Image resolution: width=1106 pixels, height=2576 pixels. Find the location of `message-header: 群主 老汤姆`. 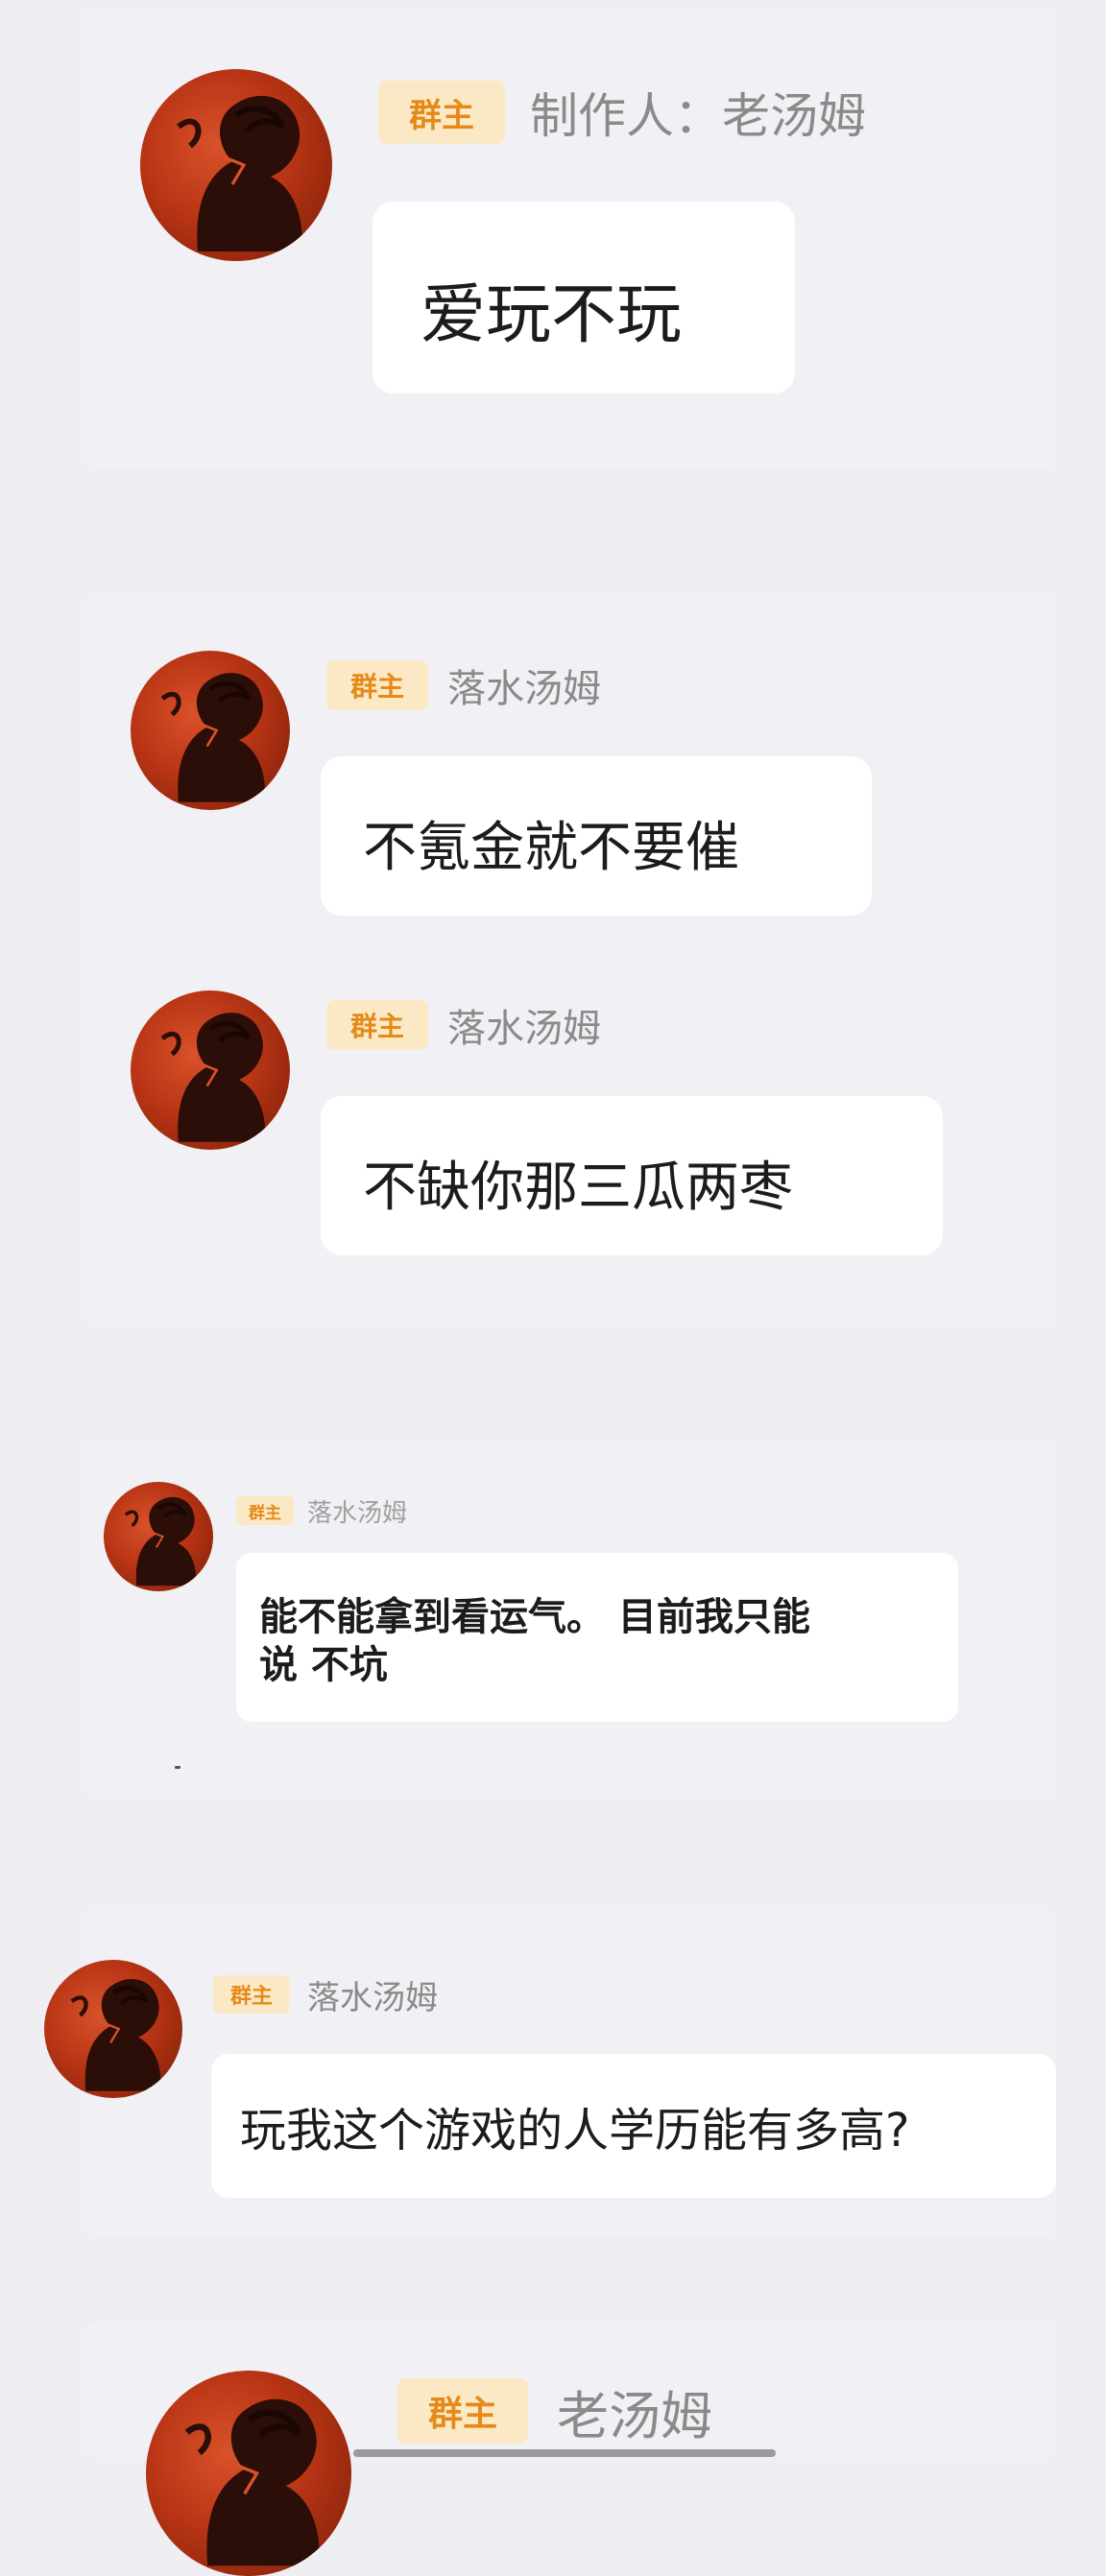

message-header: 群主 老汤姆 is located at coordinates (554, 2411).